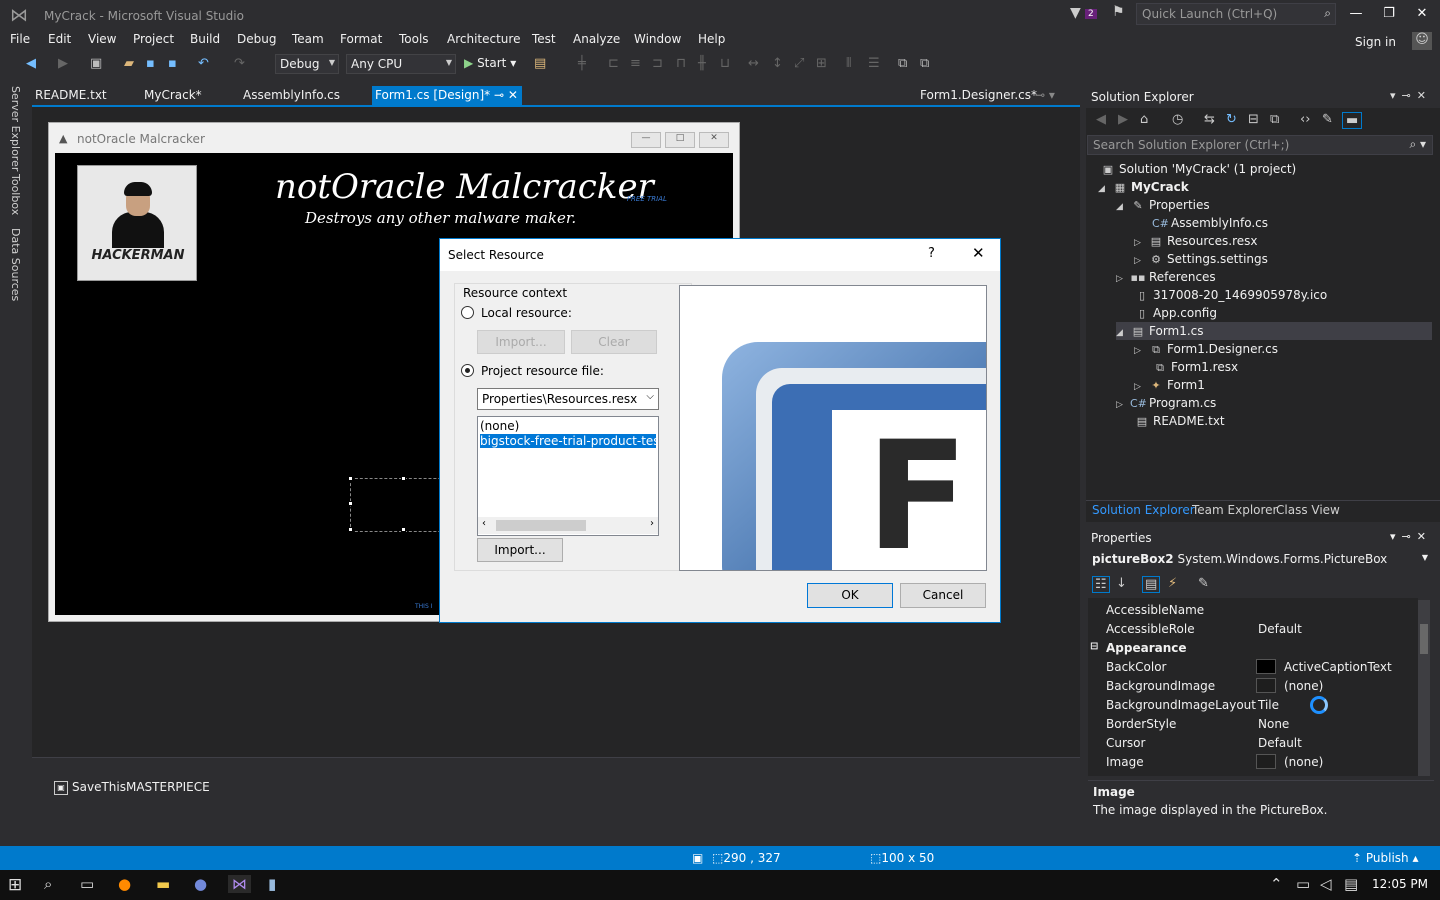 The image size is (1440, 900). What do you see at coordinates (467, 370) in the screenshot?
I see `project-resource-radio` at bounding box center [467, 370].